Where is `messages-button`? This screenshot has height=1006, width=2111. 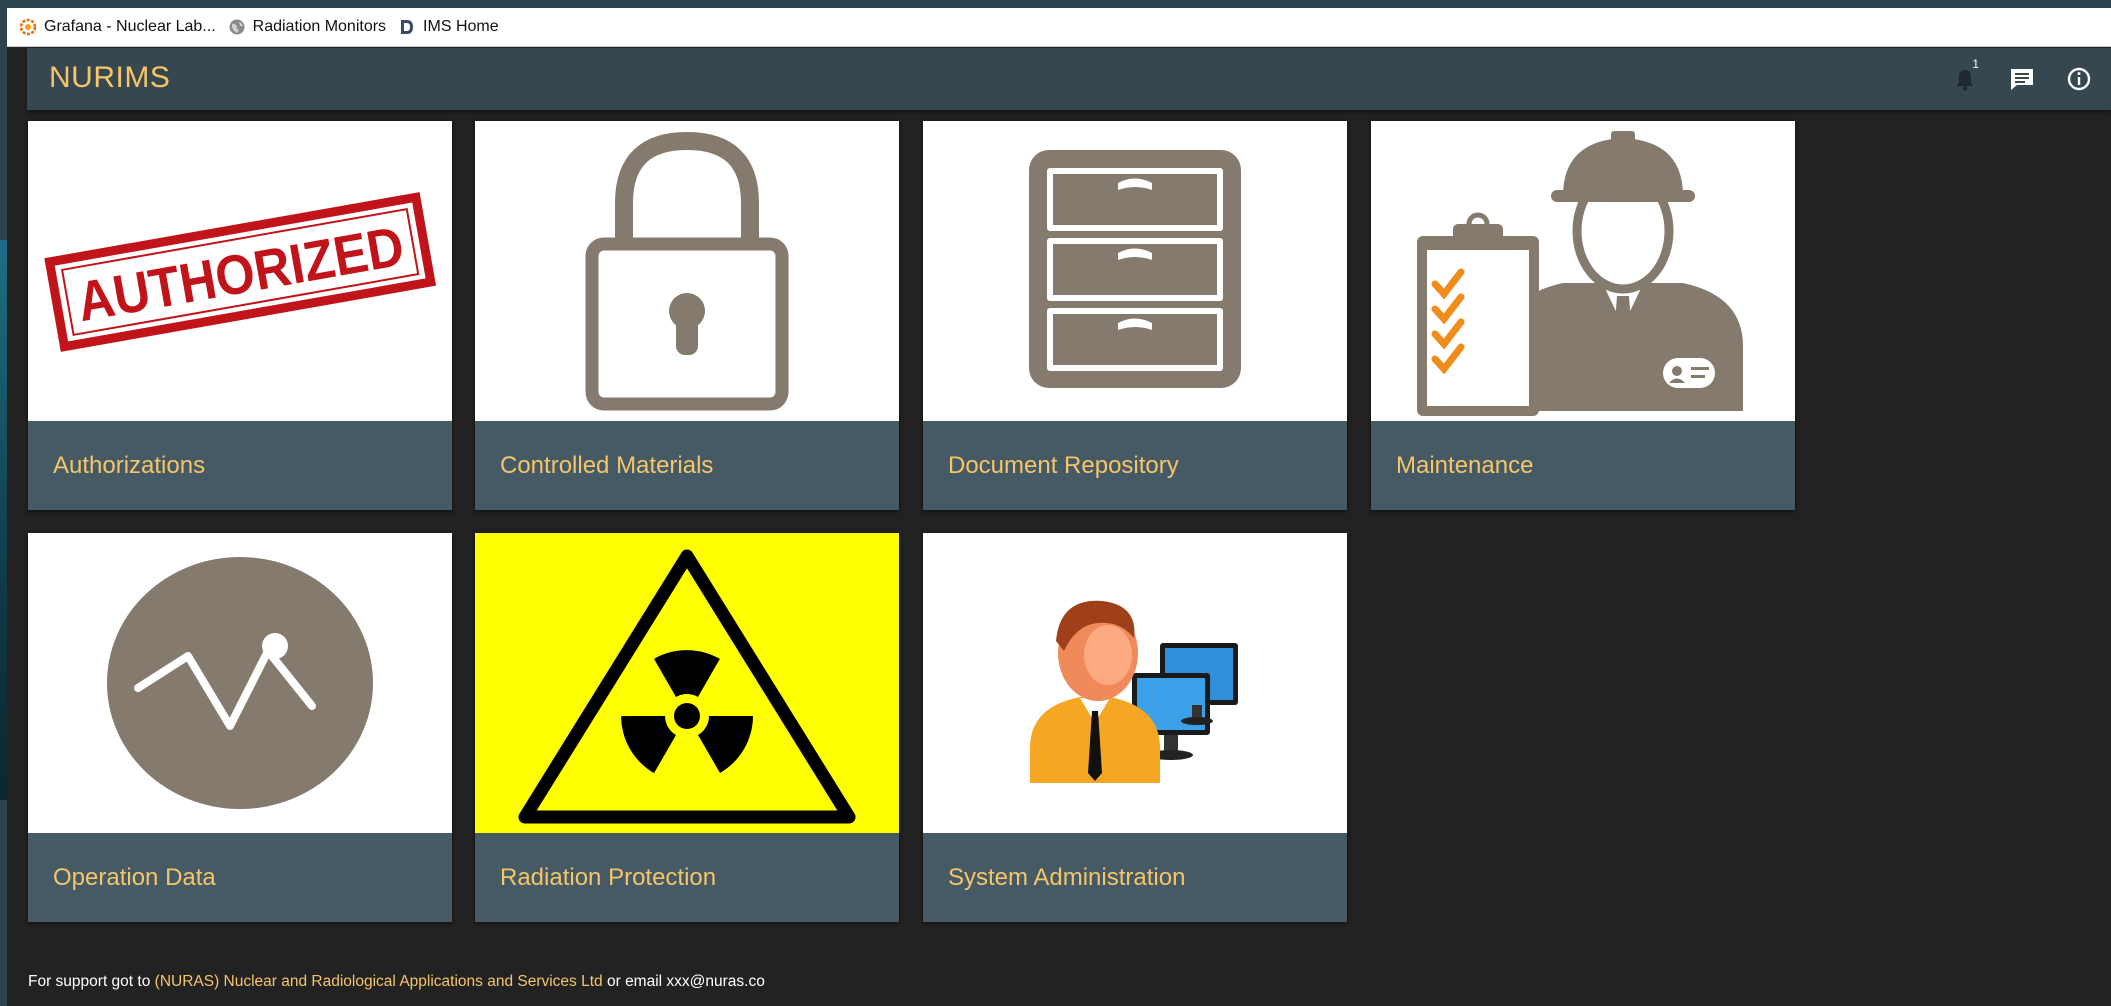 messages-button is located at coordinates (2022, 79).